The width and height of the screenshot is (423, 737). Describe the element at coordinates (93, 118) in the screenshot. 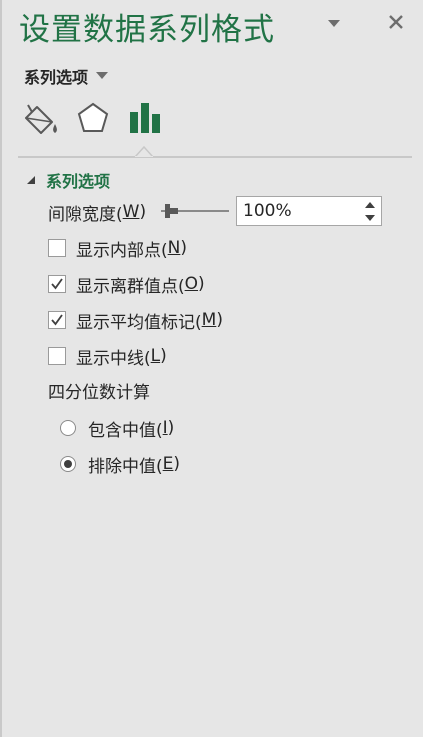

I see `pentagon-icon` at that location.